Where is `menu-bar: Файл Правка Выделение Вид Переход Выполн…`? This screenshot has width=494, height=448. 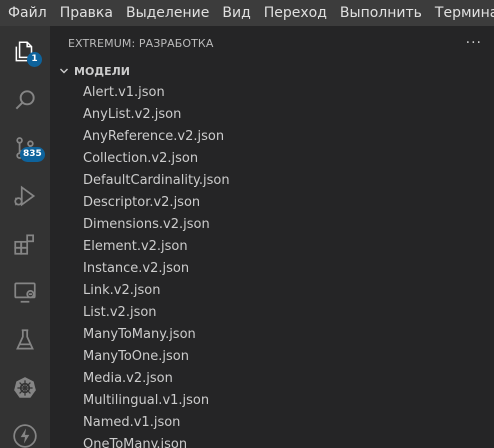 menu-bar: Файл Правка Выделение Вид Переход Выполн… is located at coordinates (247, 13).